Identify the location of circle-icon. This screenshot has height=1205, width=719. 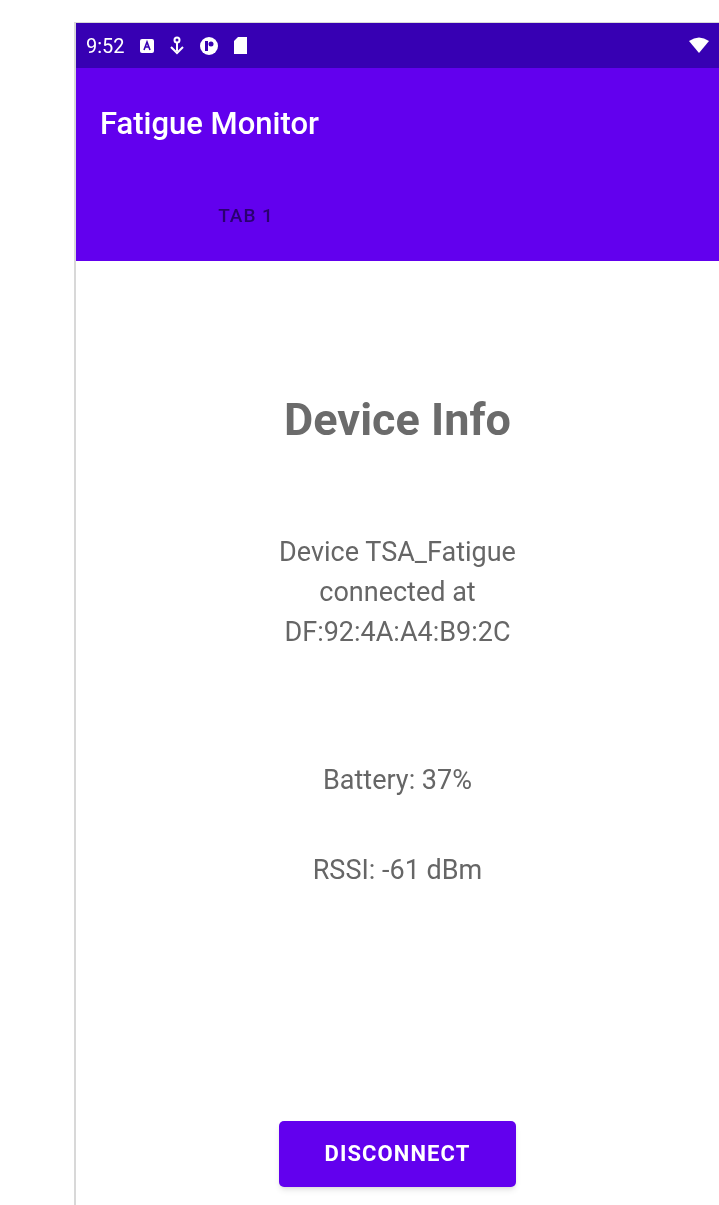
(208, 45).